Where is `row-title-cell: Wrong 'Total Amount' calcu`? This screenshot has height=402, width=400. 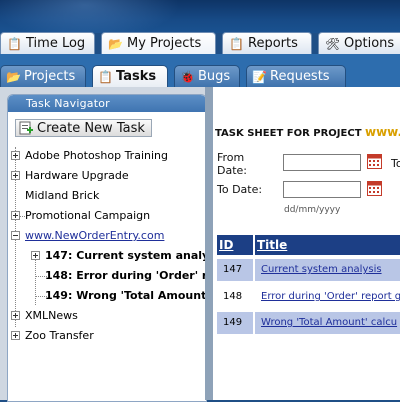
row-title-cell: Wrong 'Total Amount' calcu is located at coordinates (327, 323).